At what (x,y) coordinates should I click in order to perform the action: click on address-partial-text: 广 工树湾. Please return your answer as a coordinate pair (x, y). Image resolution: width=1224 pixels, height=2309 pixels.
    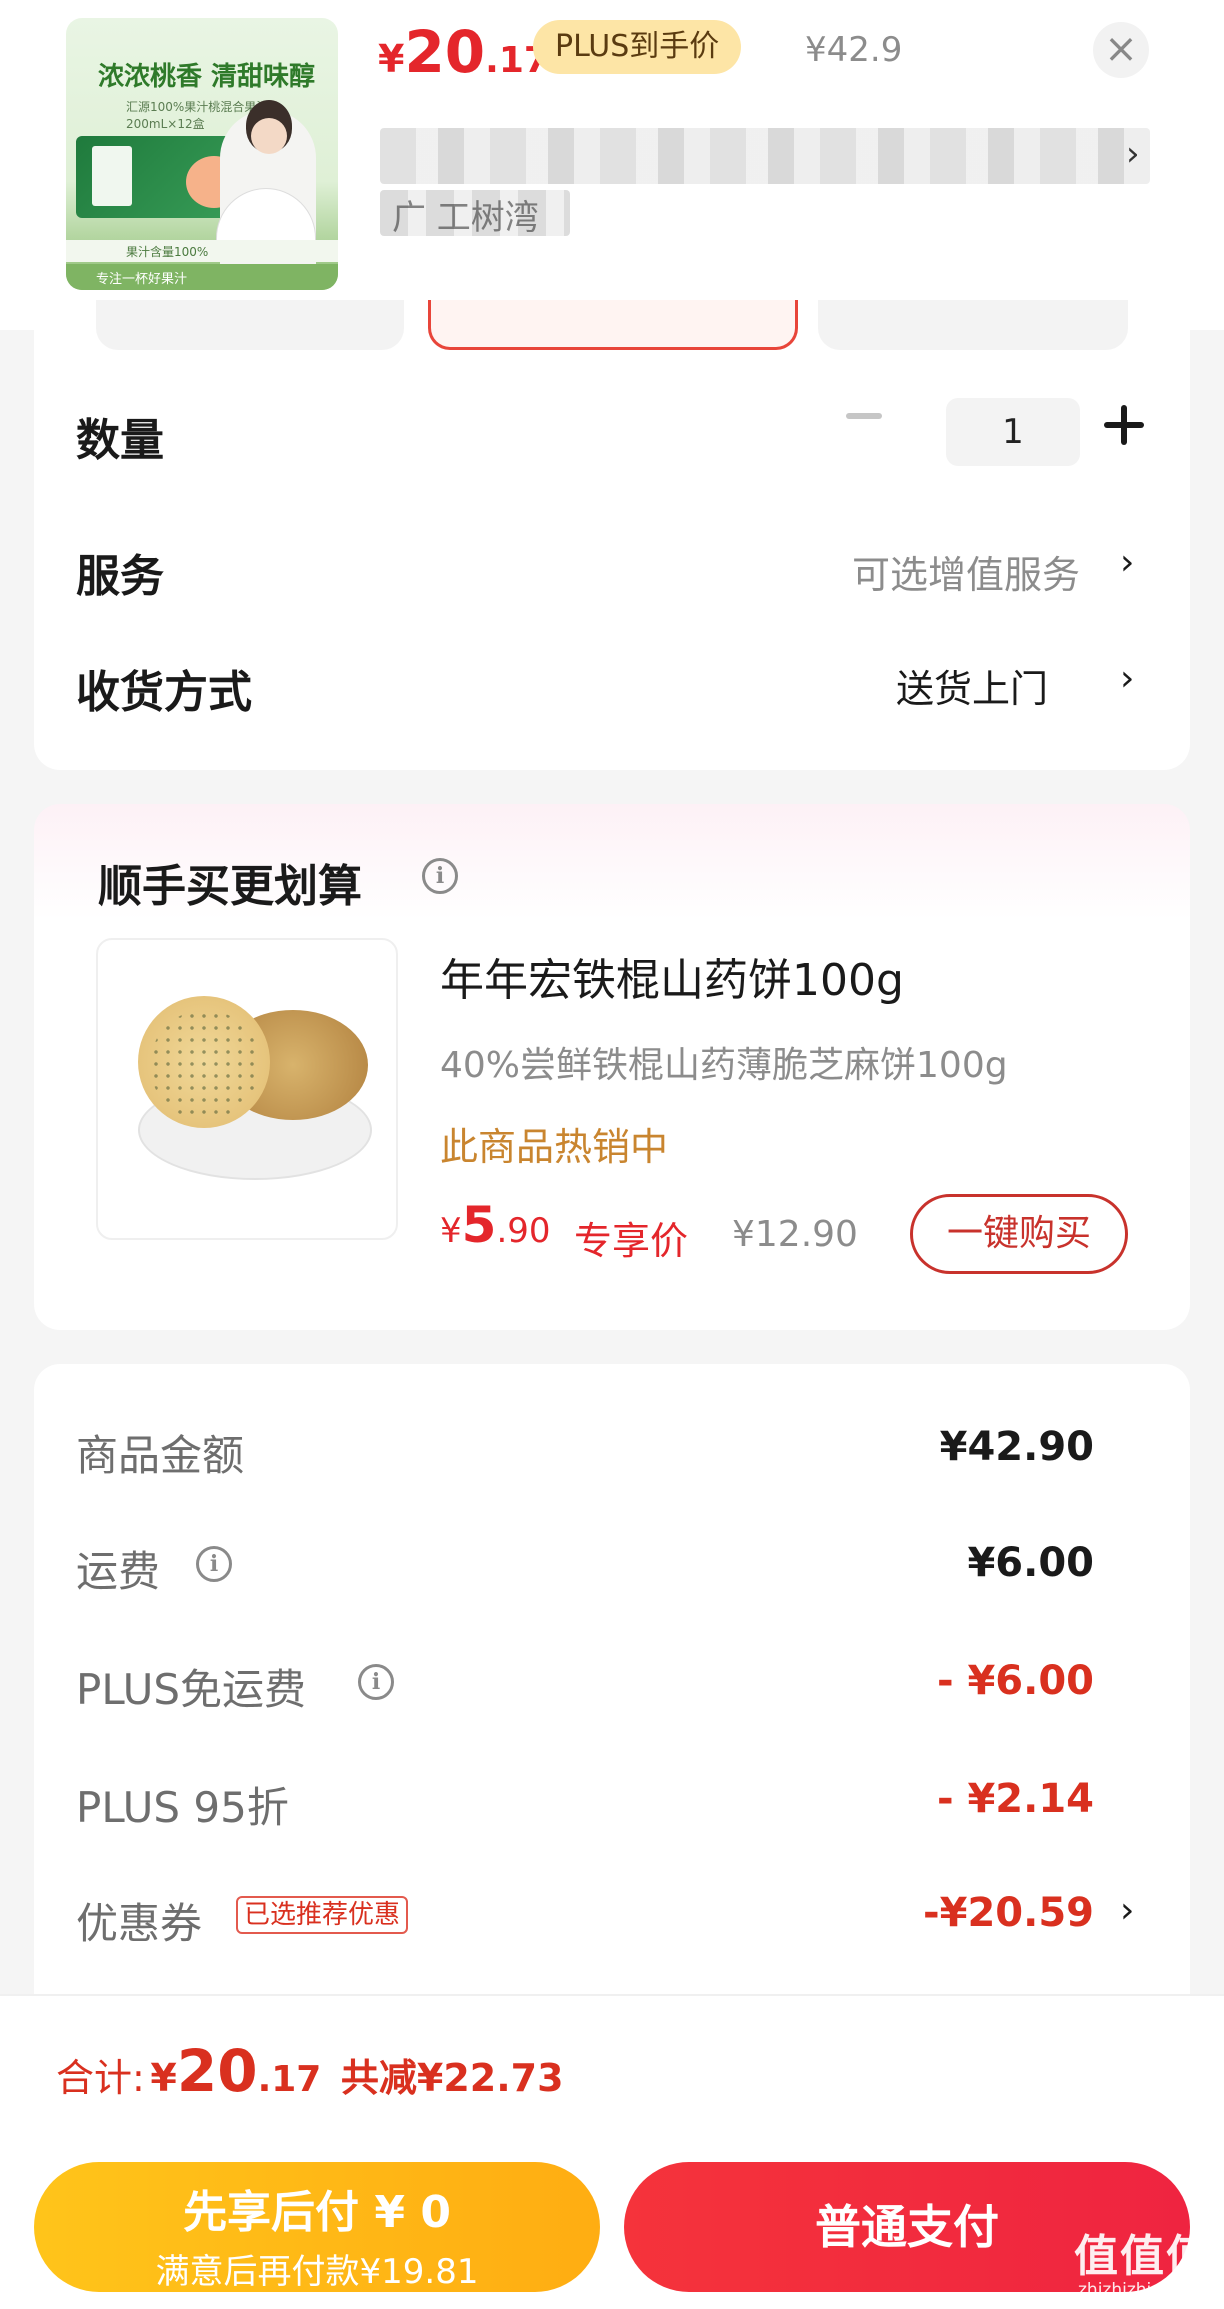
    Looking at the image, I should click on (465, 218).